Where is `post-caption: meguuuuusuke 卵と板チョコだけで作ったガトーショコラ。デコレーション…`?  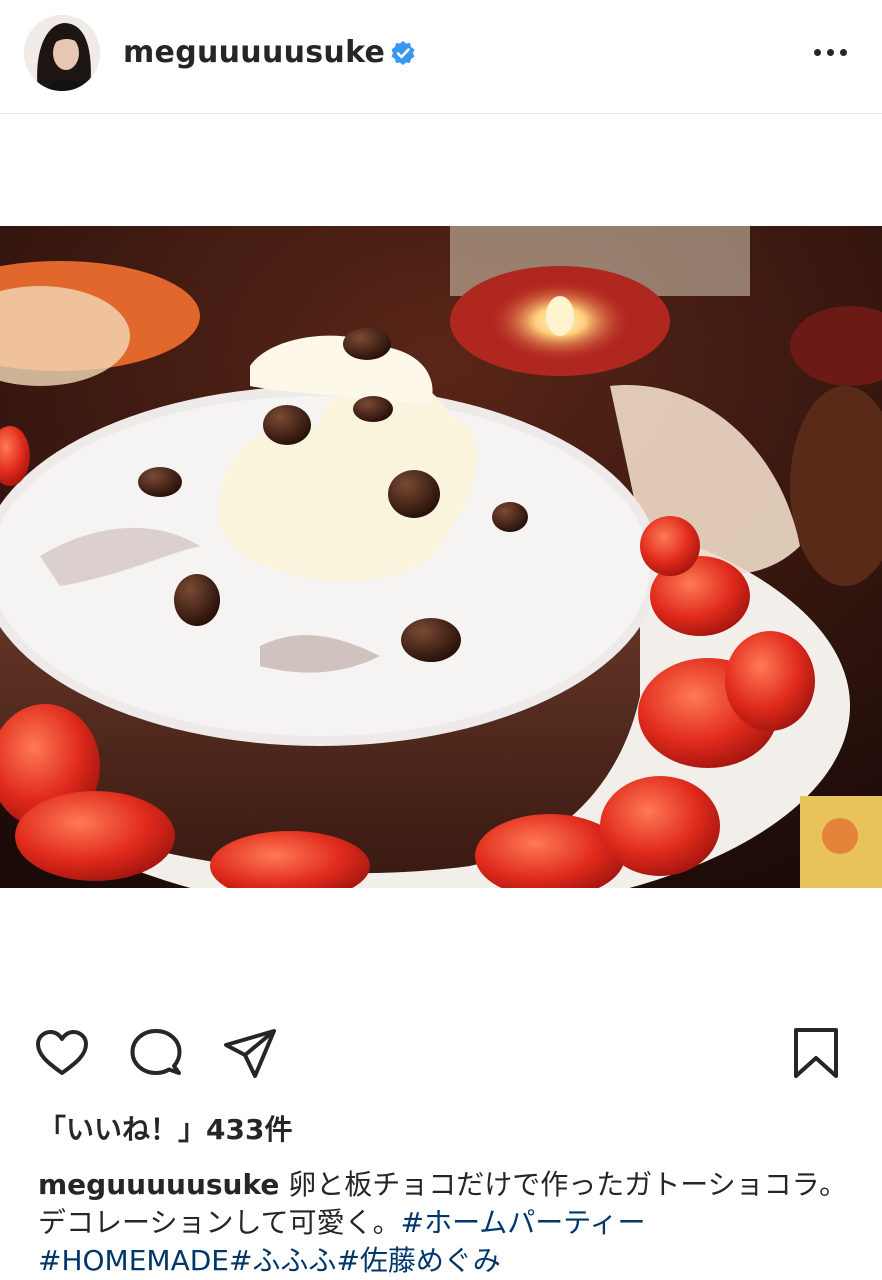 post-caption: meguuuuusuke 卵と板チョコだけで作ったガトーショコラ。デコレーション… is located at coordinates (443, 1223).